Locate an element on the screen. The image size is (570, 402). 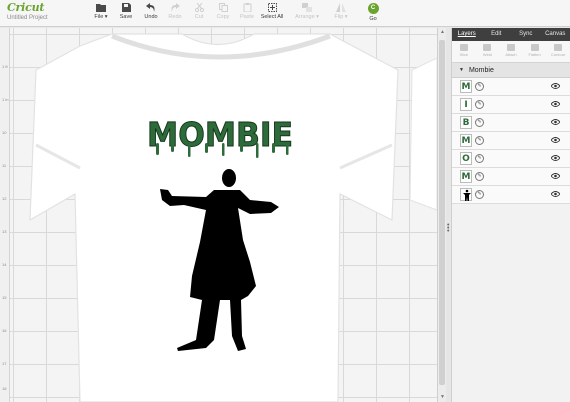
undo-icon is located at coordinates (150, 7).